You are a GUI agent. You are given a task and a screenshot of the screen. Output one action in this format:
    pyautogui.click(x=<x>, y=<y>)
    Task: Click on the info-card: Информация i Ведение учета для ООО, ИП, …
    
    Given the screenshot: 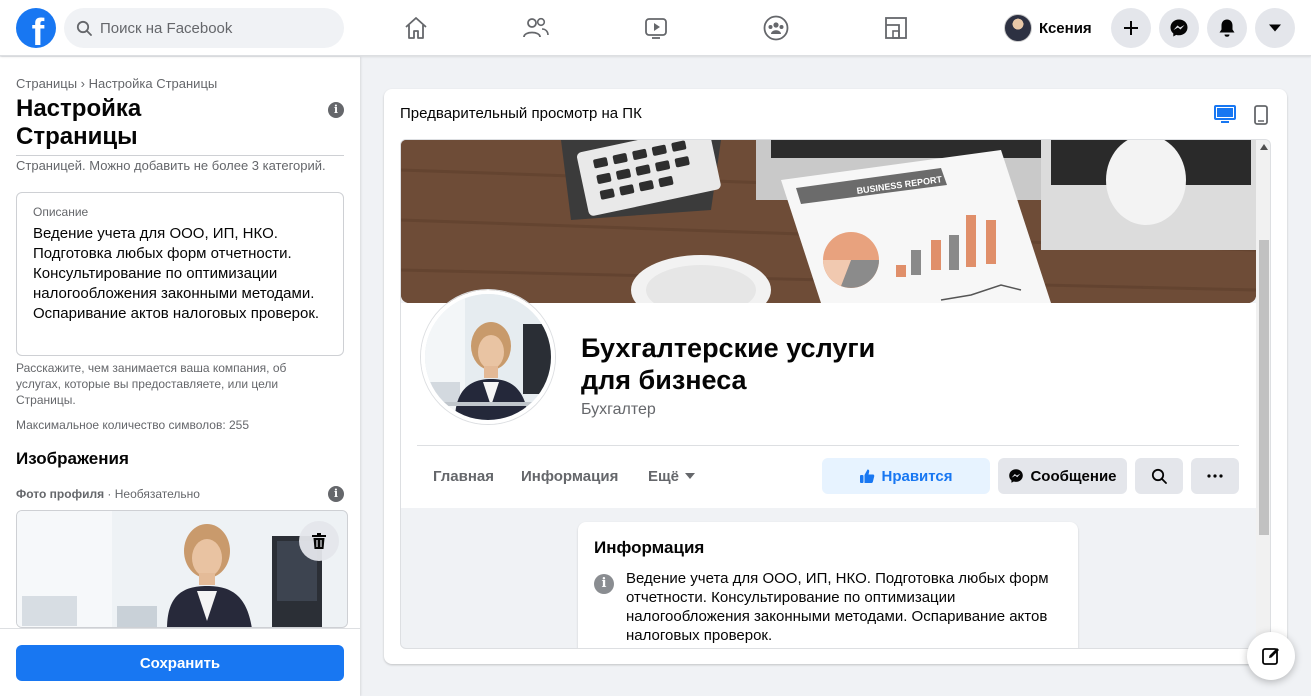 What is the action you would take?
    pyautogui.click(x=828, y=585)
    